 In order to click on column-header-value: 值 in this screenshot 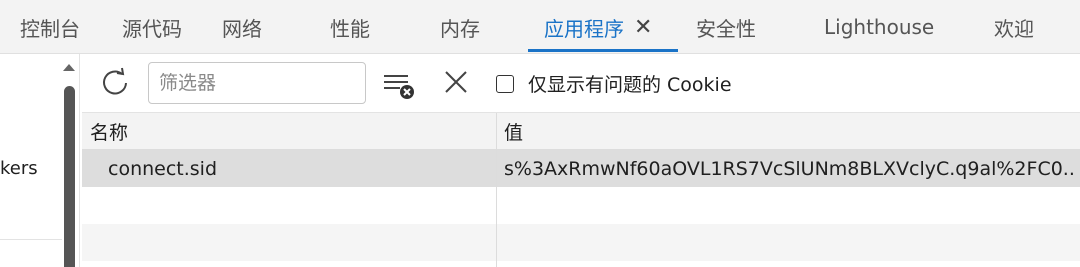, I will do `click(513, 131)`.